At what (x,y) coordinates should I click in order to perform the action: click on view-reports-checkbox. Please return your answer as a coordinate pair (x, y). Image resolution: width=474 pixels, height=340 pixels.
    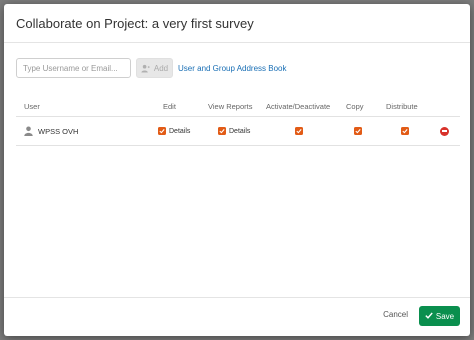
    Looking at the image, I should click on (222, 131).